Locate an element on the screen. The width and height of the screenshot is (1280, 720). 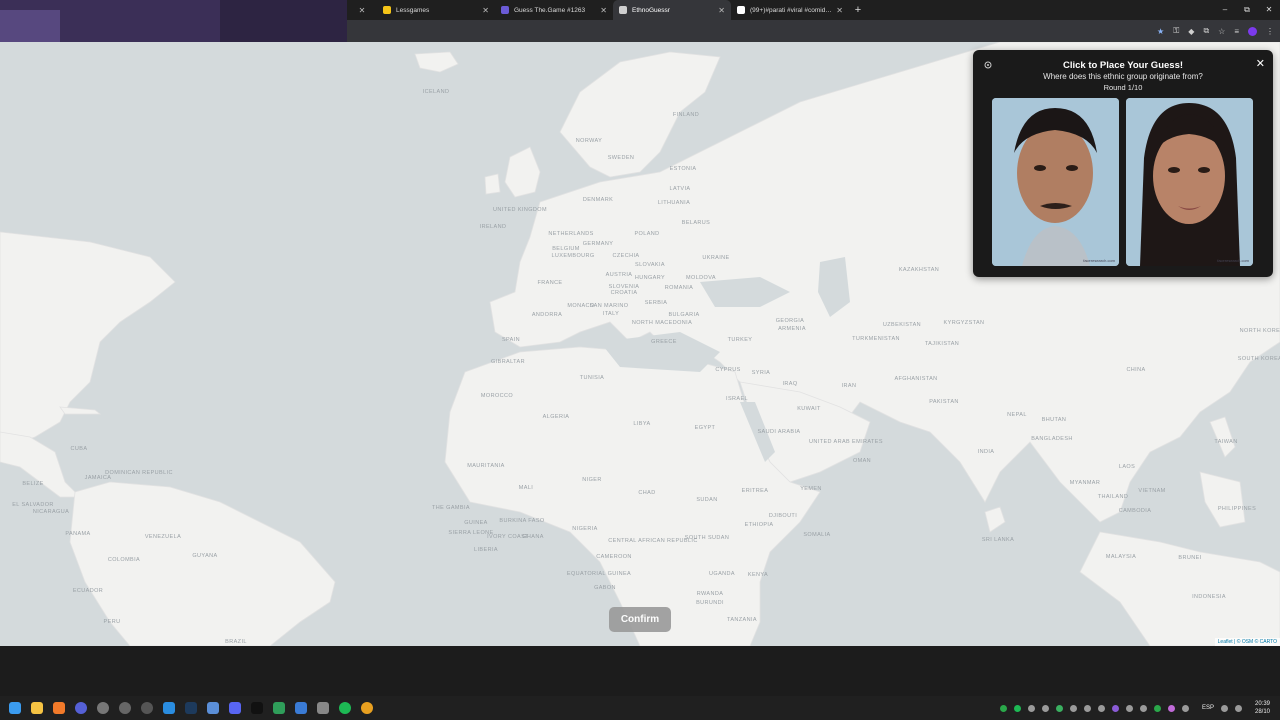
country-label: NIGER is located at coordinates (592, 480).